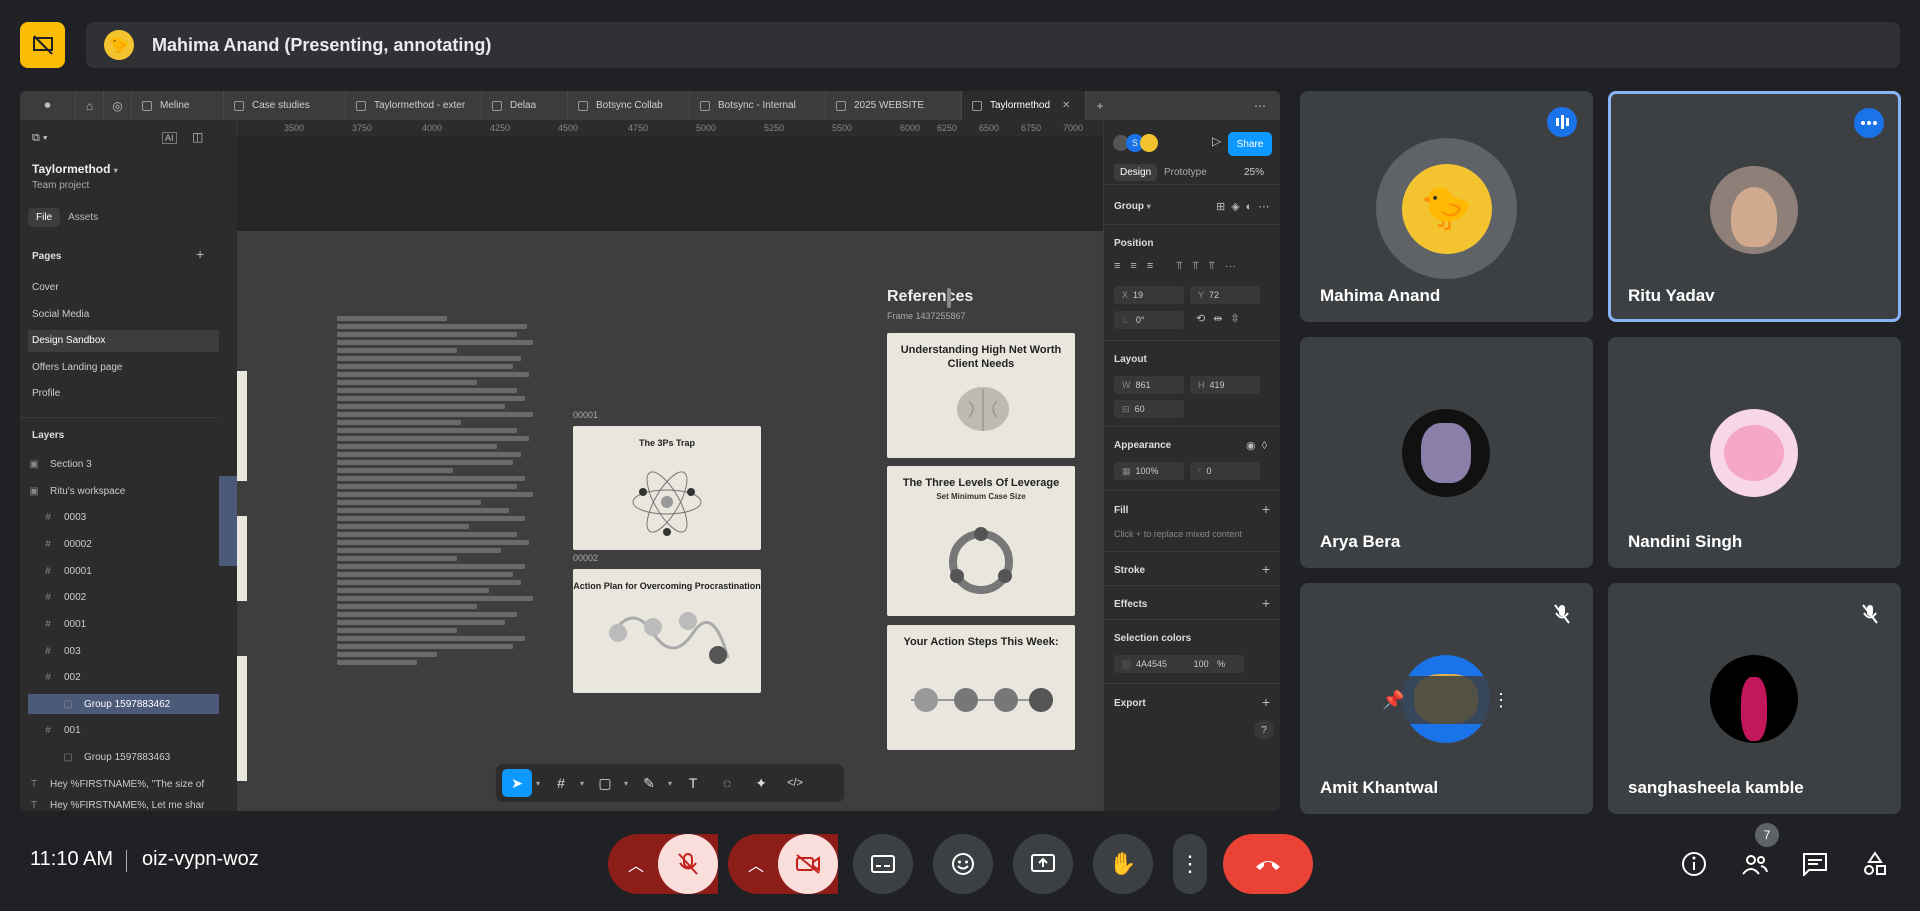 The height and width of the screenshot is (911, 1920). I want to click on page-item-active: Design Sandbox, so click(128, 341).